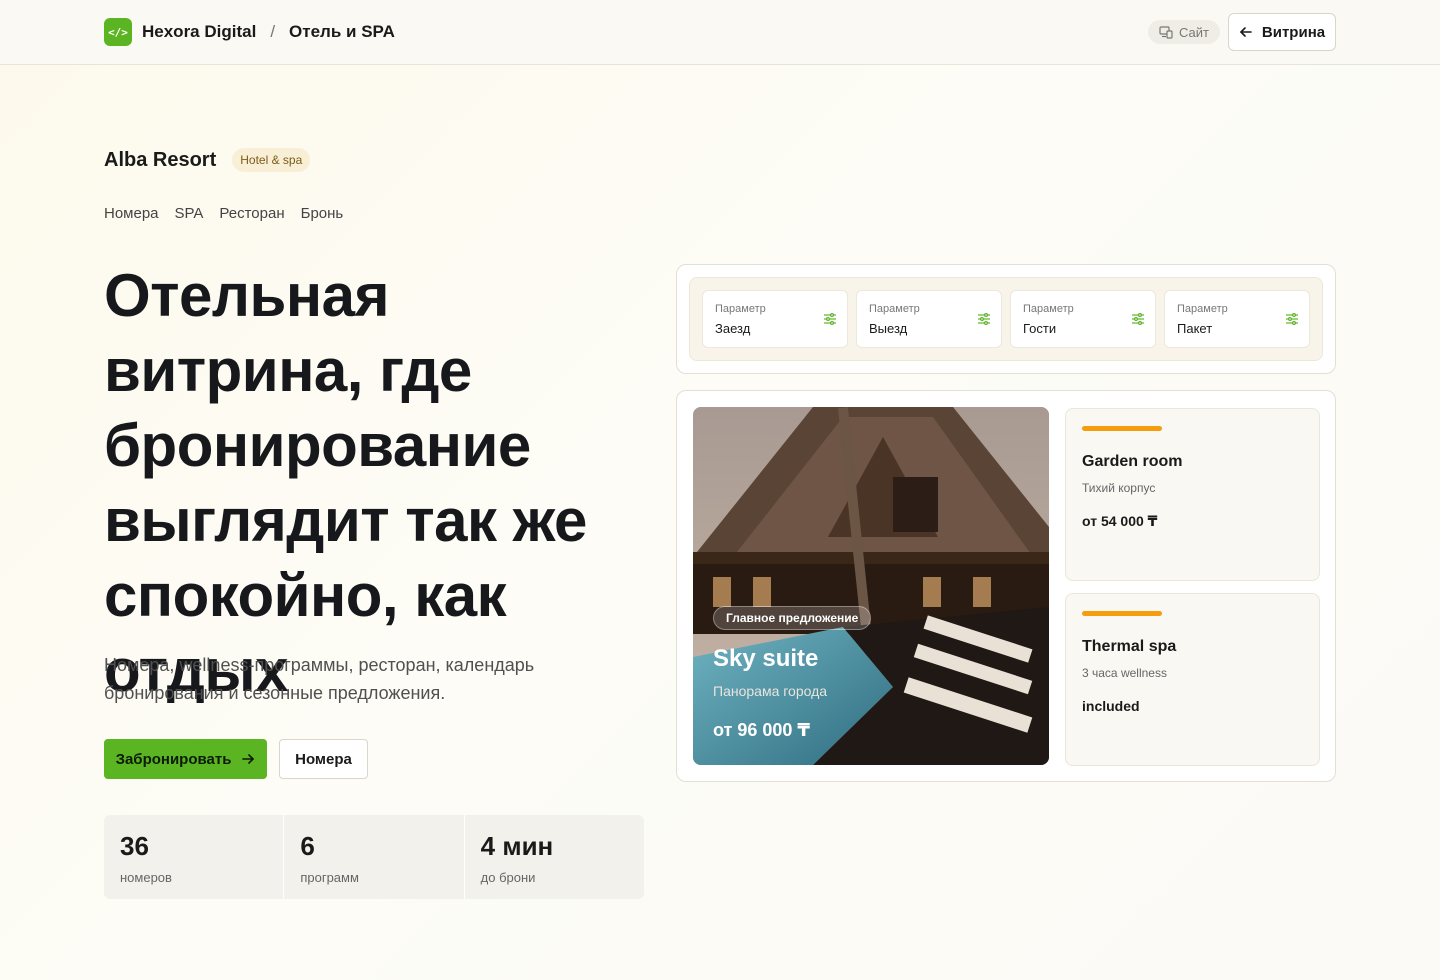  What do you see at coordinates (248, 759) in the screenshot?
I see `arrow-right-icon` at bounding box center [248, 759].